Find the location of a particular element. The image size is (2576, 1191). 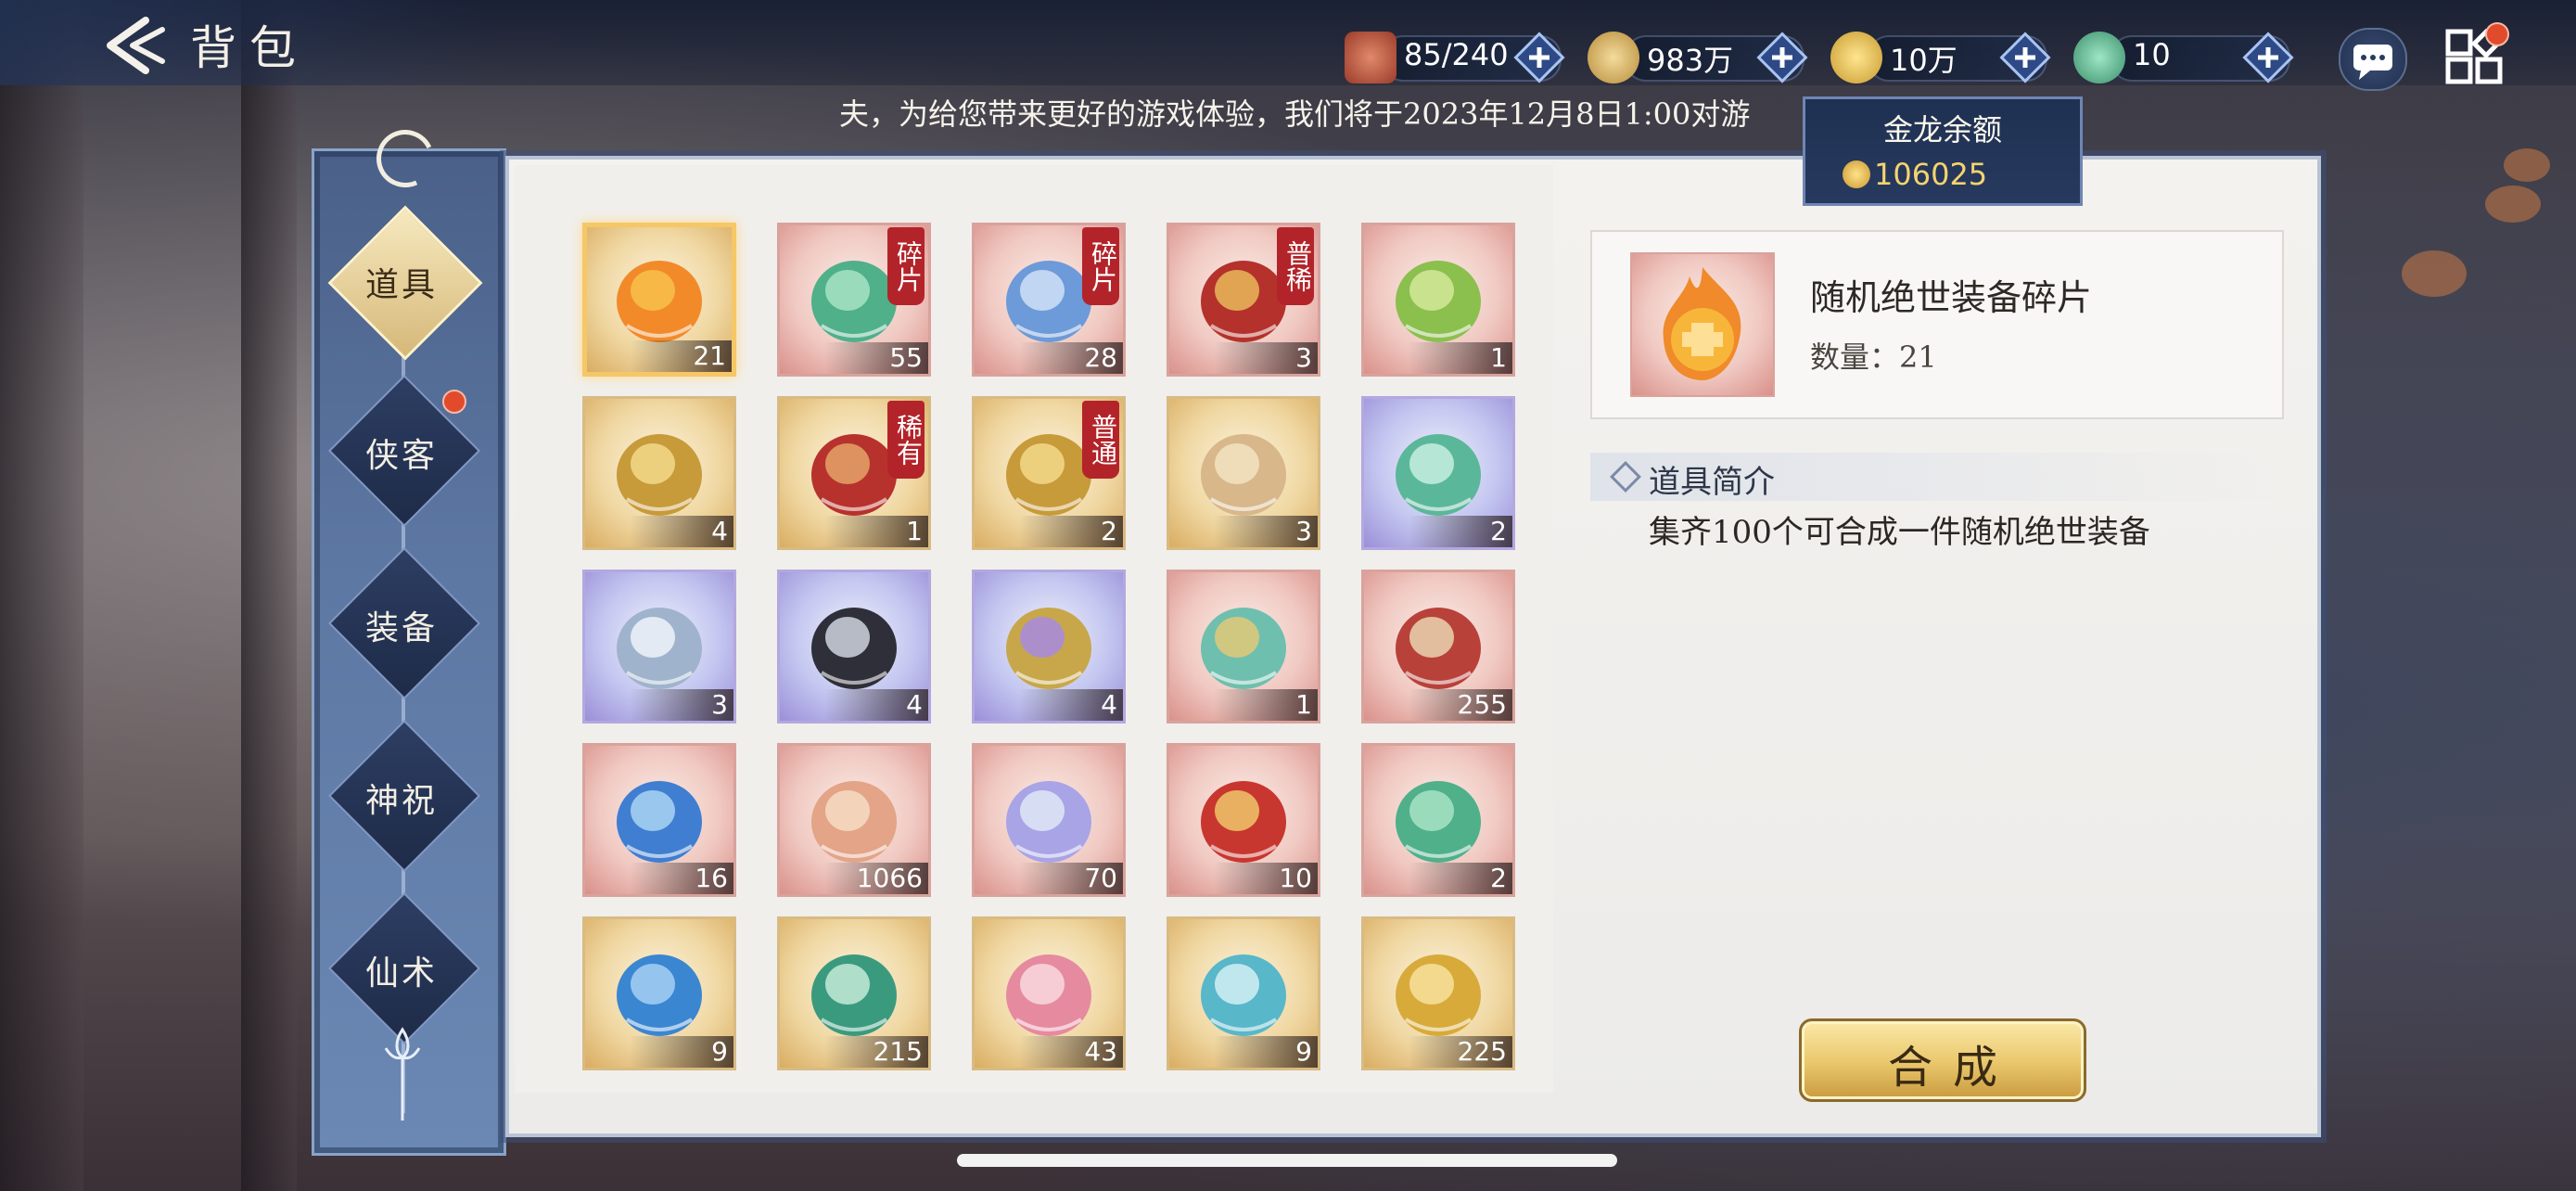

rarity-tag: 普稀 is located at coordinates (1296, 266).